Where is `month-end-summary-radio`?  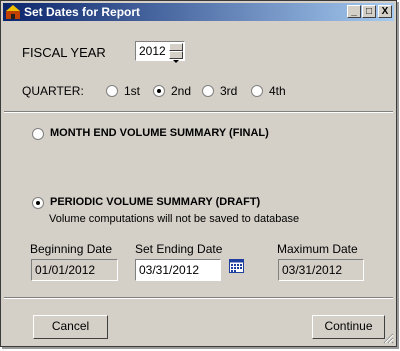
month-end-summary-radio is located at coordinates (38, 134).